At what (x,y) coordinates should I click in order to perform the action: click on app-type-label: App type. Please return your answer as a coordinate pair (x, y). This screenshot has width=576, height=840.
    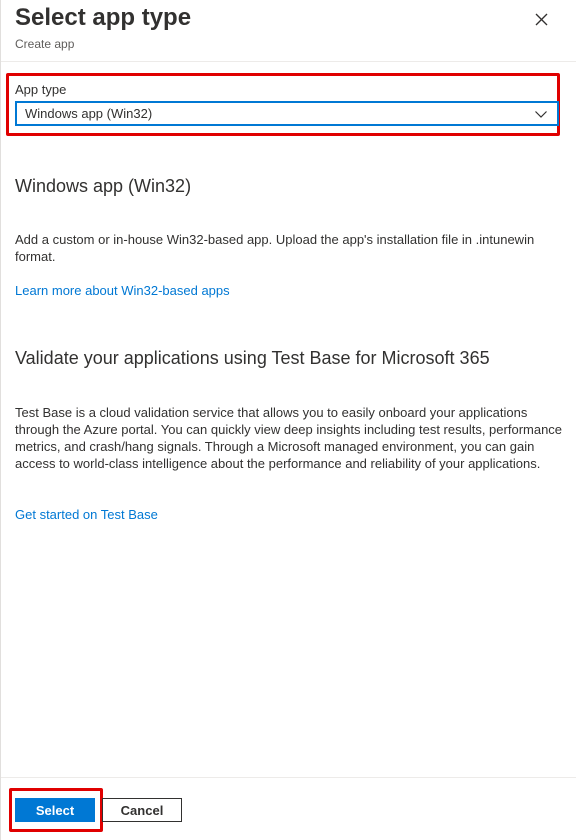
    Looking at the image, I should click on (41, 89).